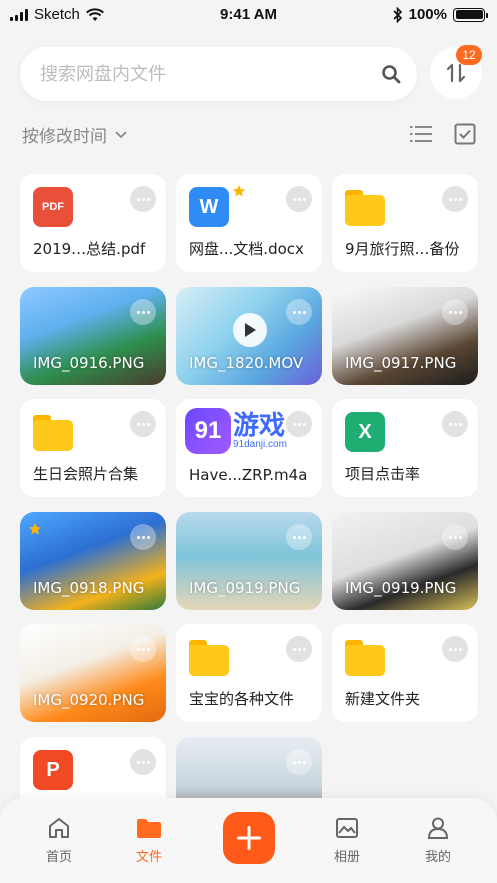 The image size is (497, 883). I want to click on bluetooth-icon, so click(397, 14).